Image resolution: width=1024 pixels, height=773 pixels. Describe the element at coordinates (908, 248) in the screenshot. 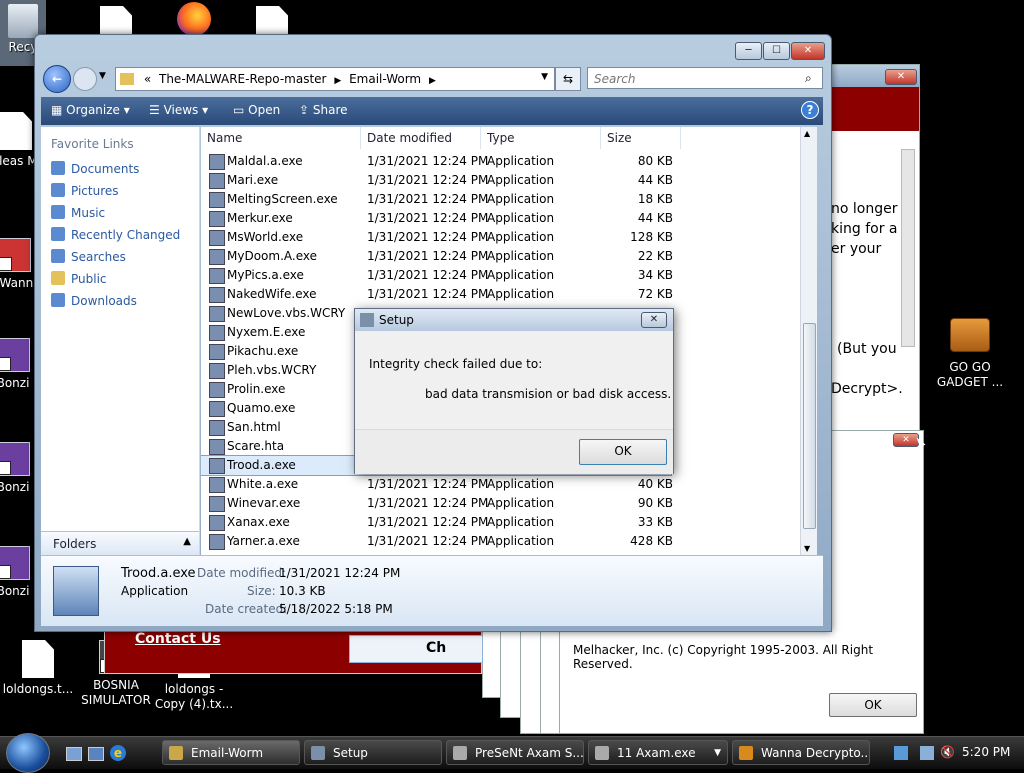

I see `scrollbar` at that location.